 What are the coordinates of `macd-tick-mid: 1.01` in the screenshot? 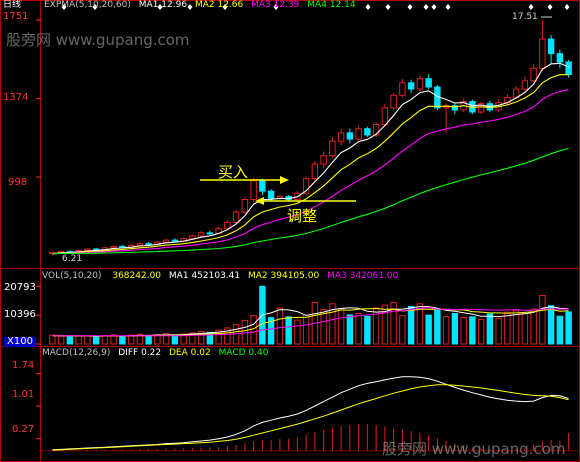 It's located at (23, 394).